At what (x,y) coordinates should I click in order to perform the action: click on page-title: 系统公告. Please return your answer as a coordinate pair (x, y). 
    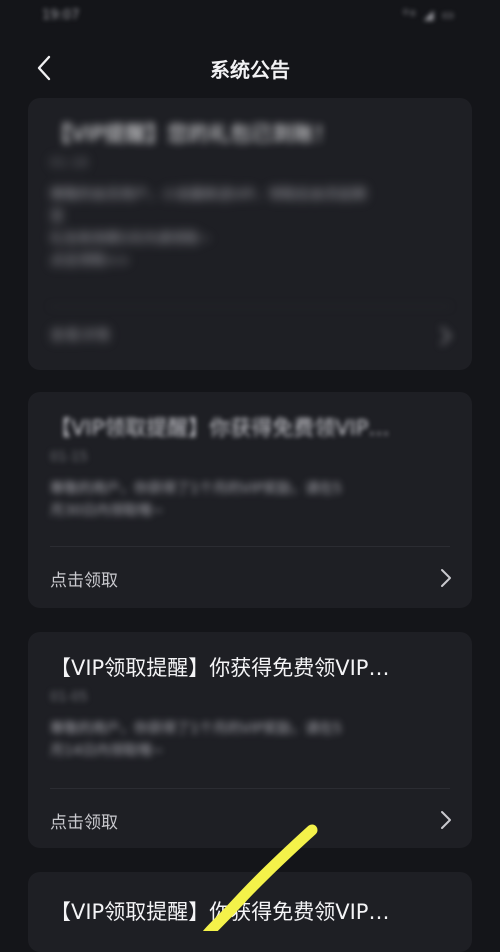
    Looking at the image, I should click on (250, 70).